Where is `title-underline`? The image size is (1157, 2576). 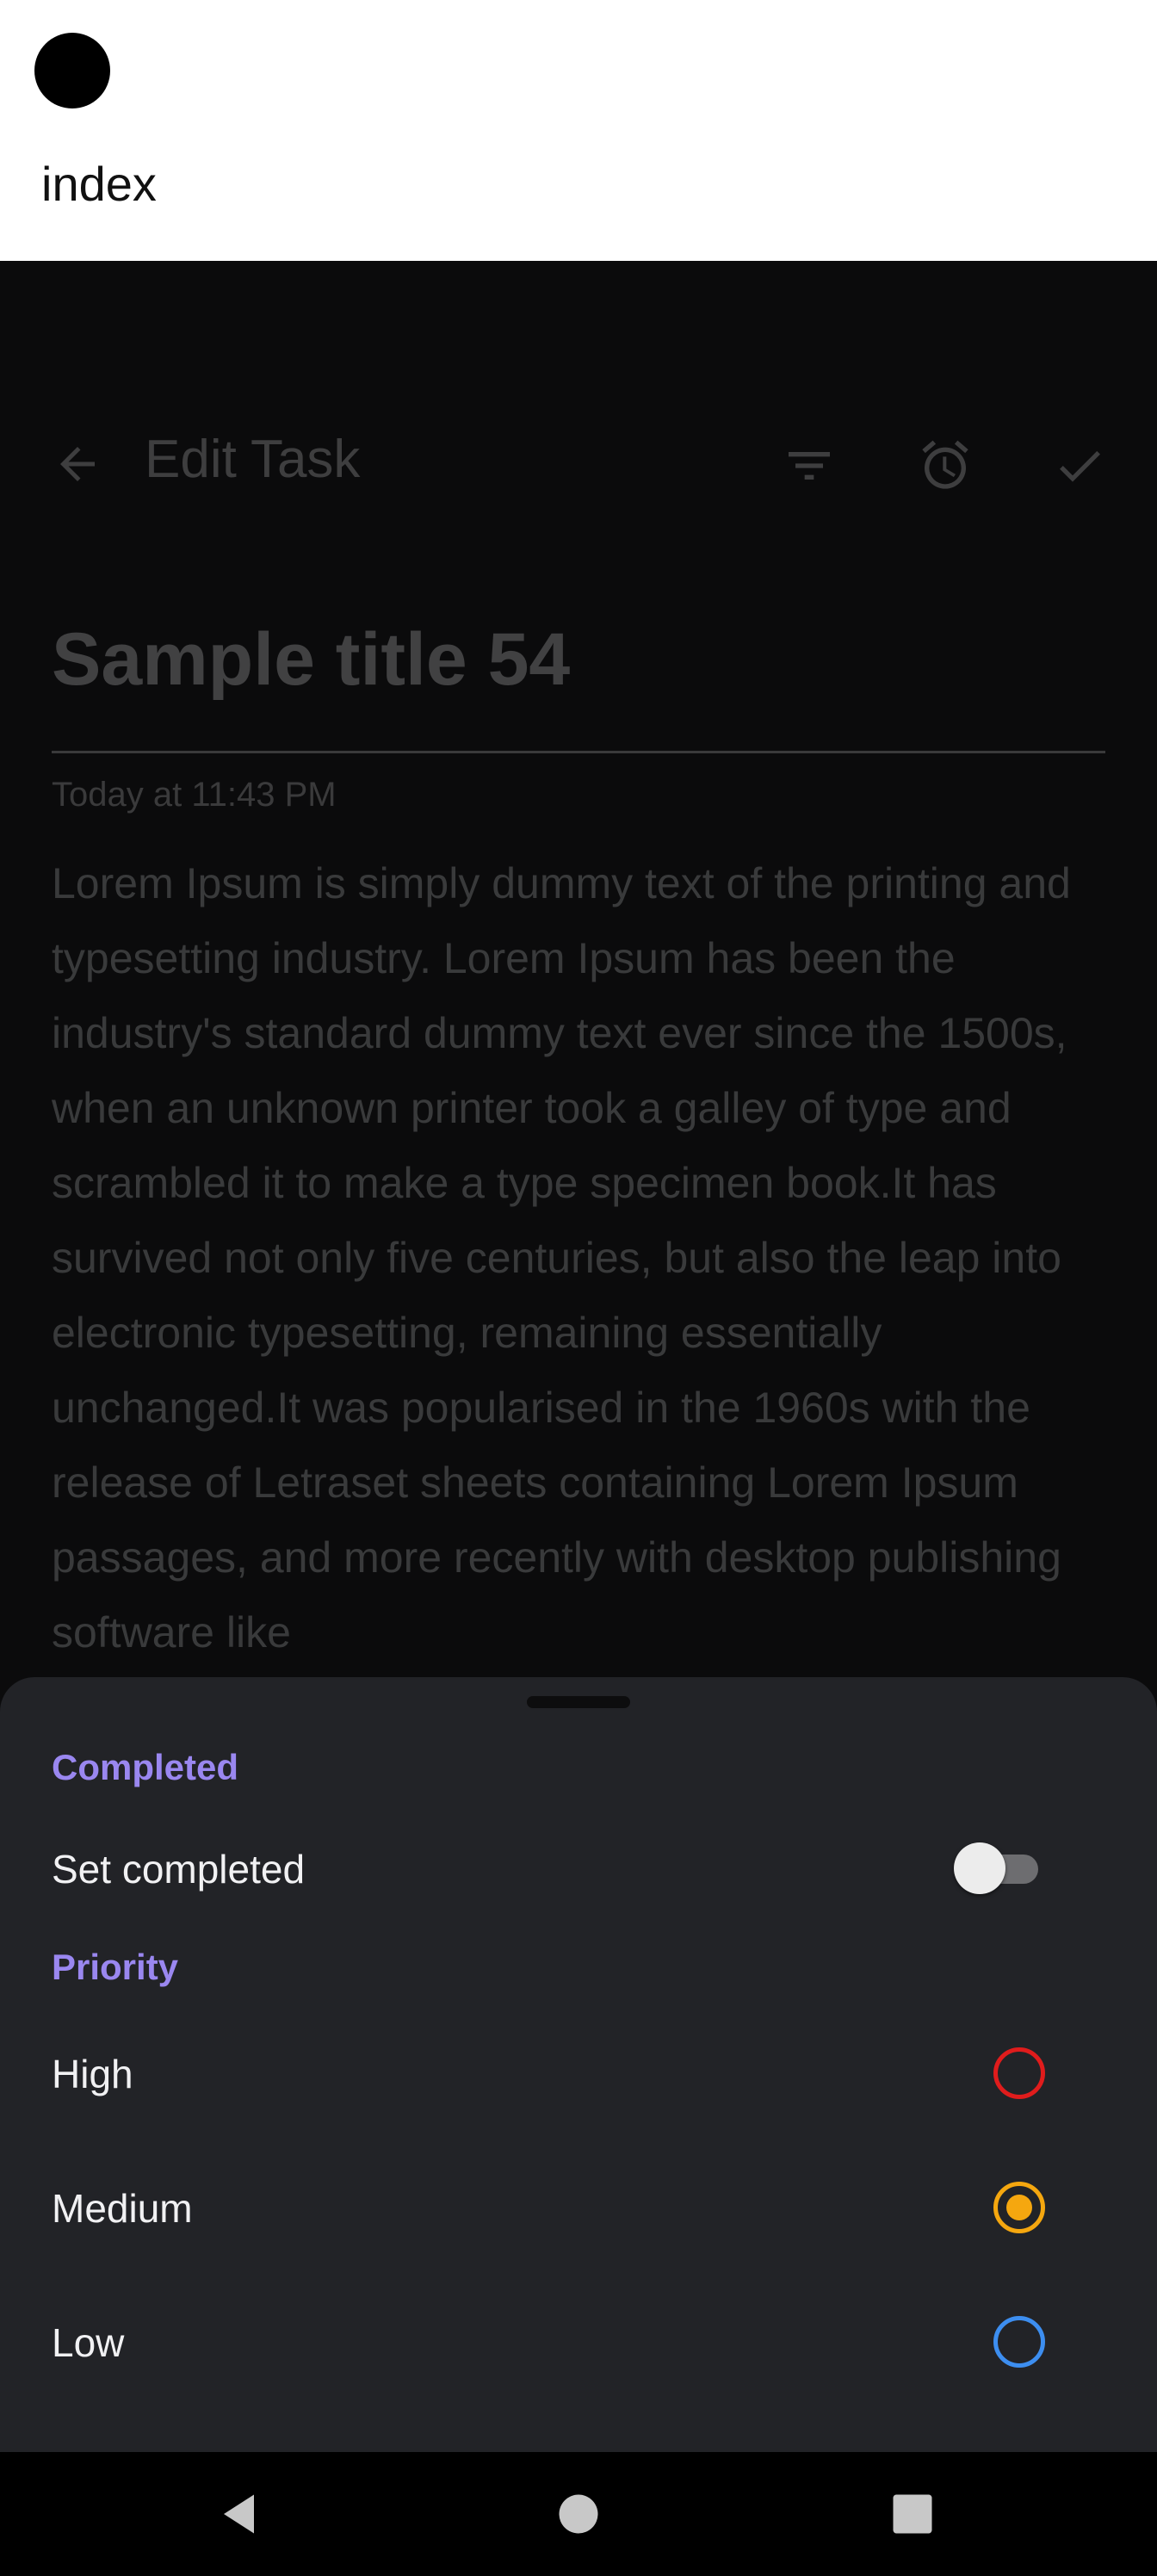 title-underline is located at coordinates (579, 752).